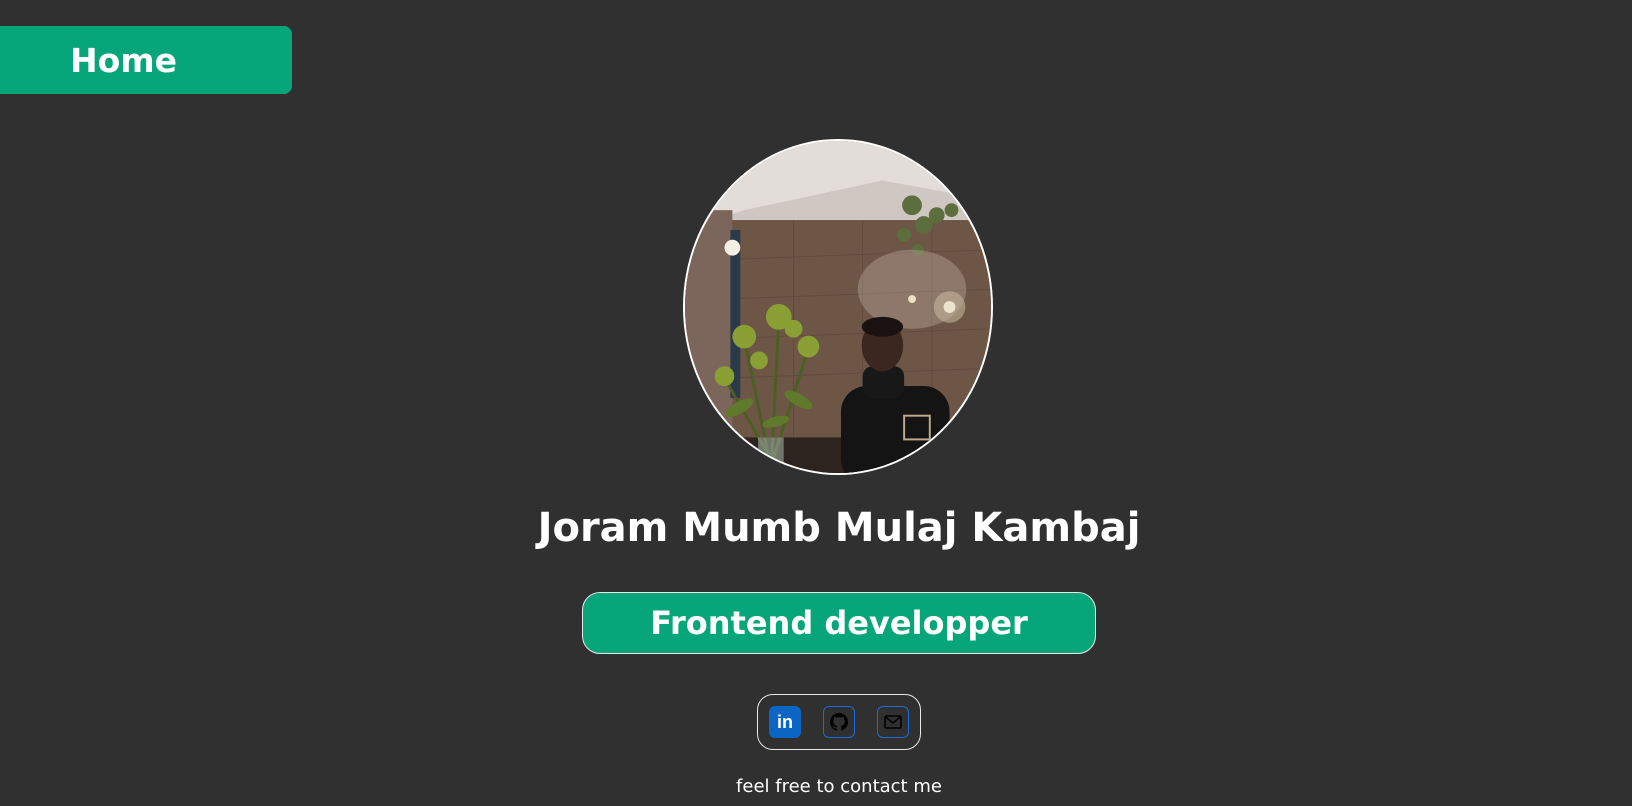  I want to click on github-link, so click(839, 722).